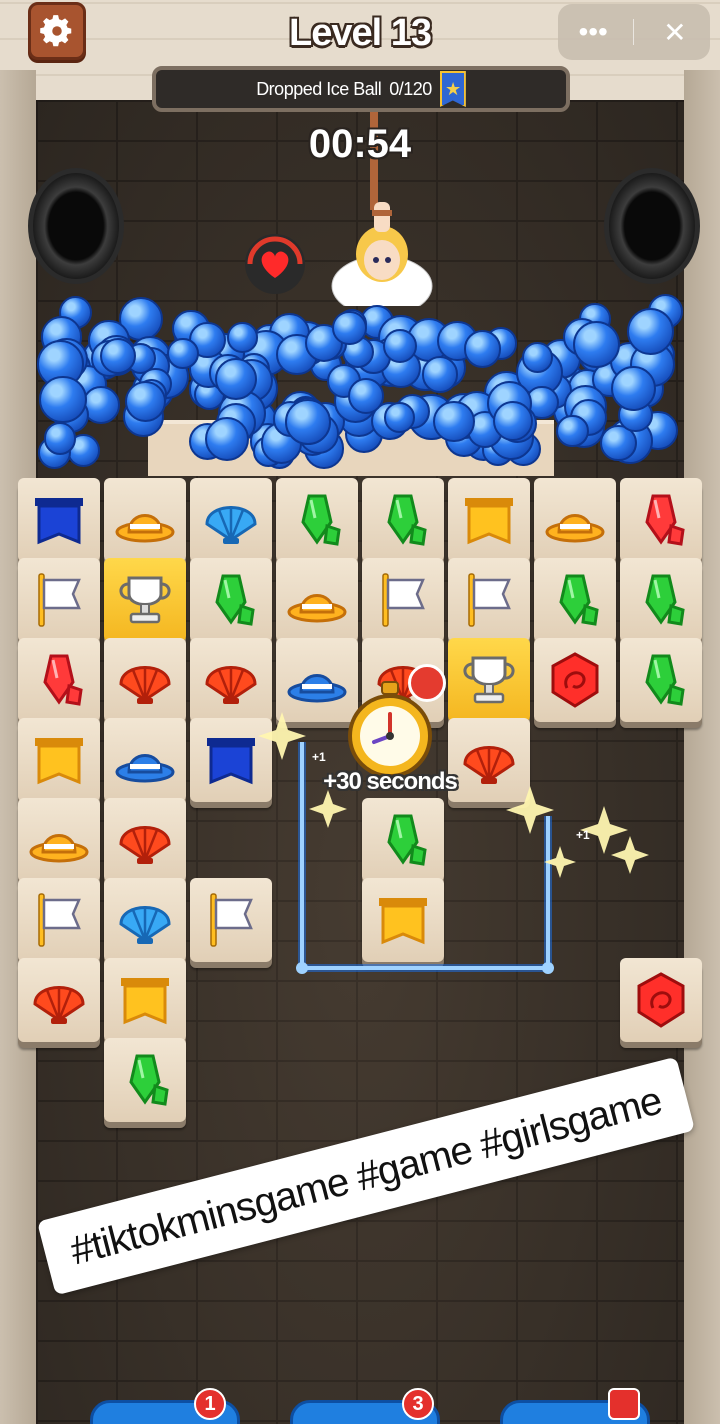  I want to click on close-icon: ✕, so click(675, 32).